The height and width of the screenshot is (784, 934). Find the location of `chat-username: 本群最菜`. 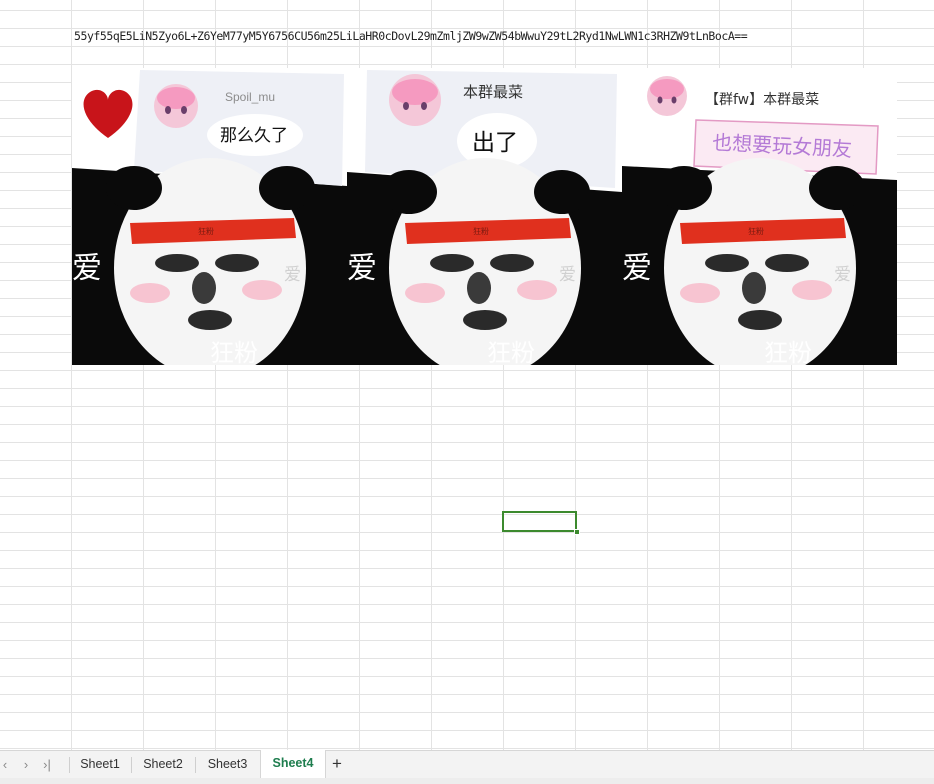

chat-username: 本群最菜 is located at coordinates (493, 92).